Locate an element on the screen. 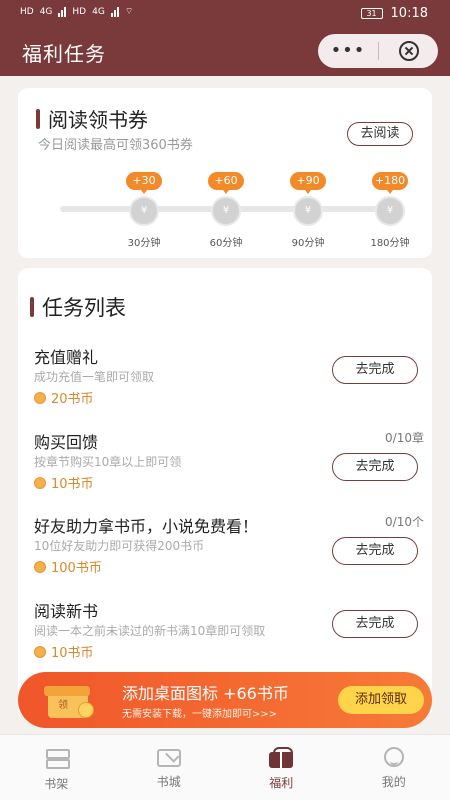 The height and width of the screenshot is (800, 450). milestone-30: +30 ¥ 30分钟 is located at coordinates (144, 210).